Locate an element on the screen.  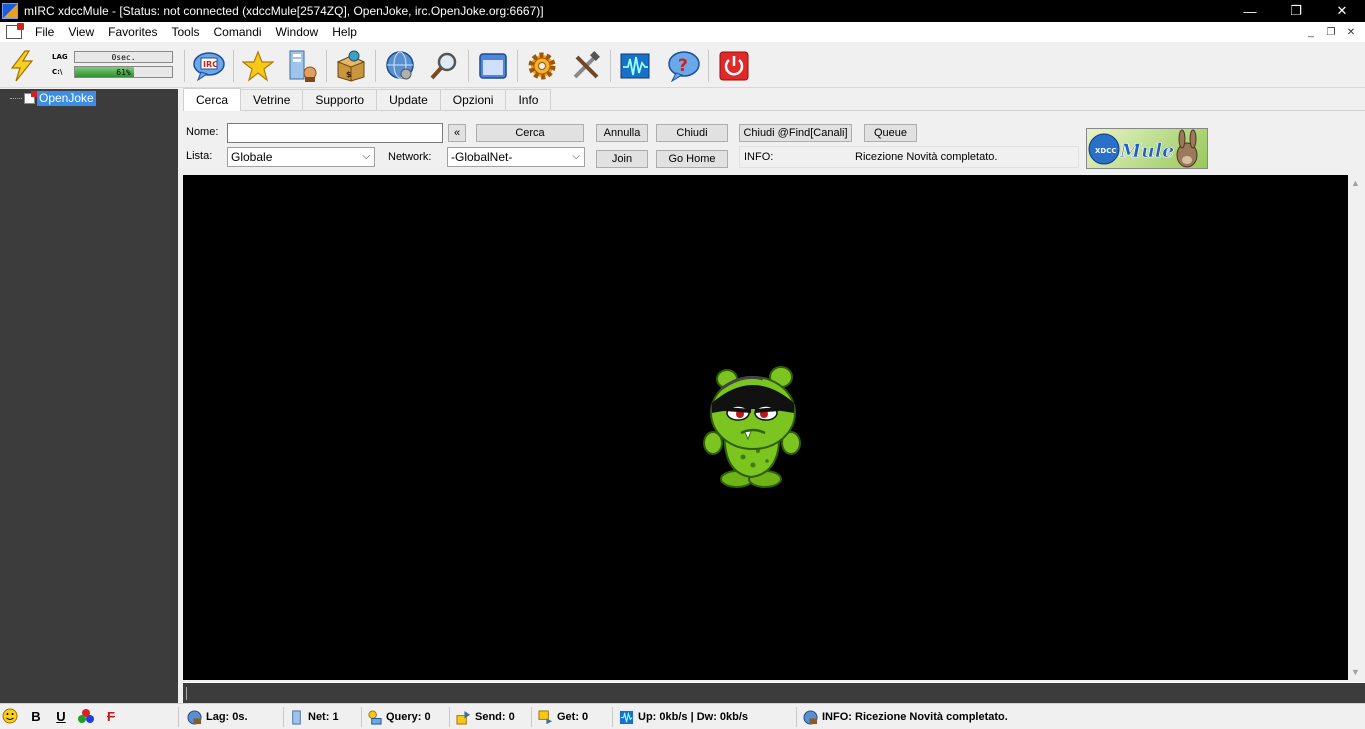
annulla-button: Annulla is located at coordinates (622, 133).